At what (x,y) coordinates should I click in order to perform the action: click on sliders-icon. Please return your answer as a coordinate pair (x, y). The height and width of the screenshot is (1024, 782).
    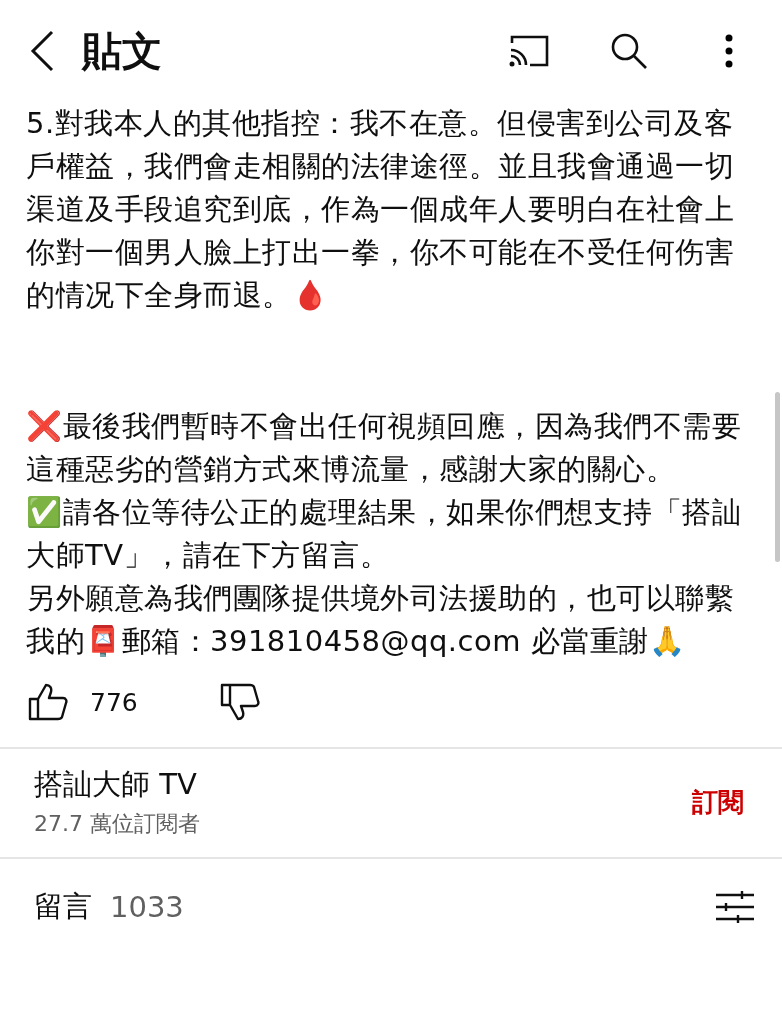
    Looking at the image, I should click on (735, 907).